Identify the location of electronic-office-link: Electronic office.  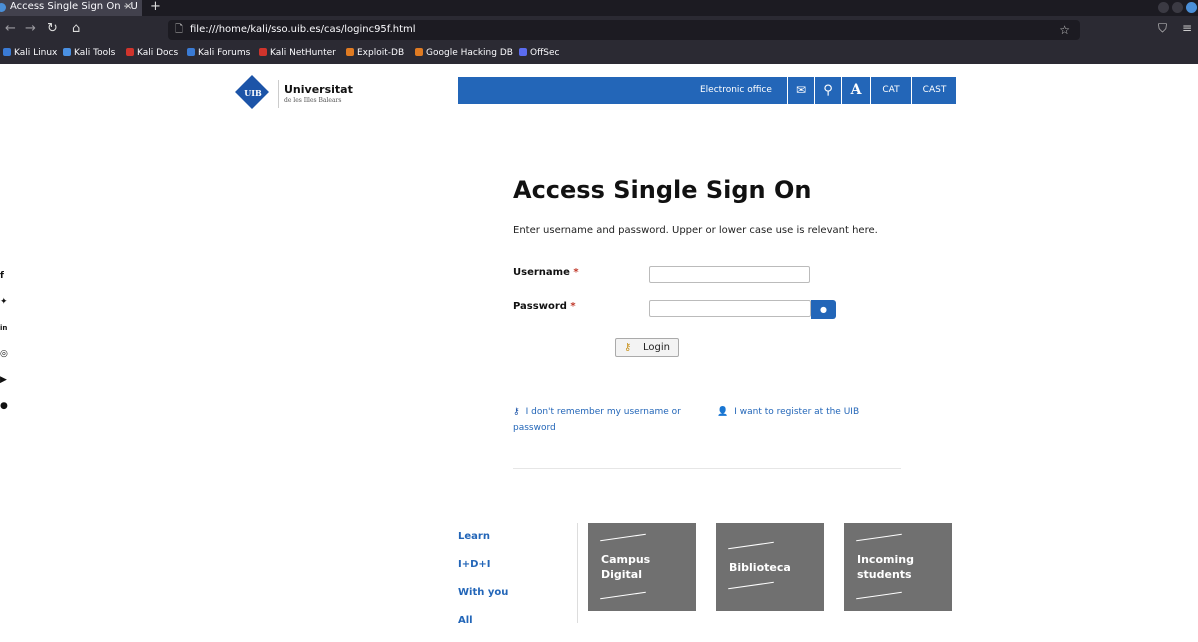
(736, 90).